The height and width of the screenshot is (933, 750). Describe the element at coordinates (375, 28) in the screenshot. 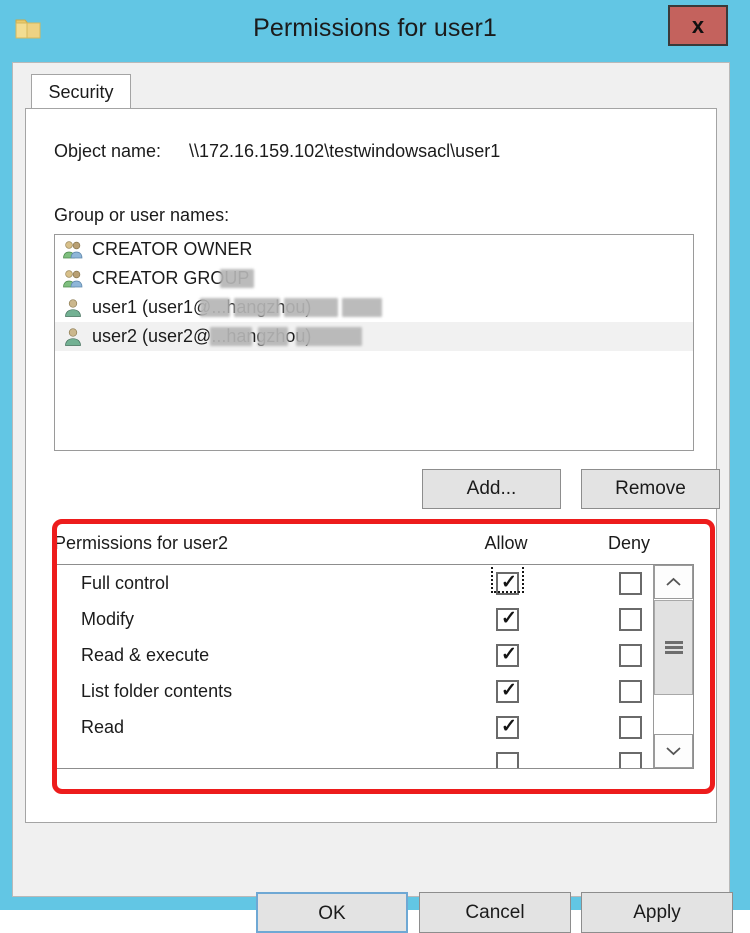

I see `window-title: Permissions for user1` at that location.